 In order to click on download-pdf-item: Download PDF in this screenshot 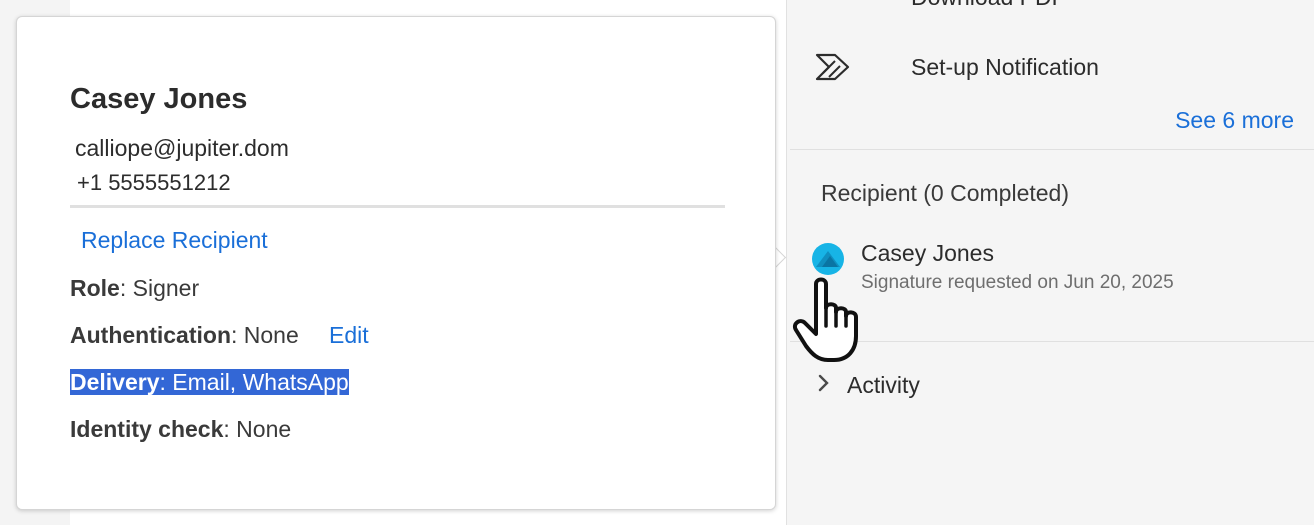, I will do `click(940, 6)`.